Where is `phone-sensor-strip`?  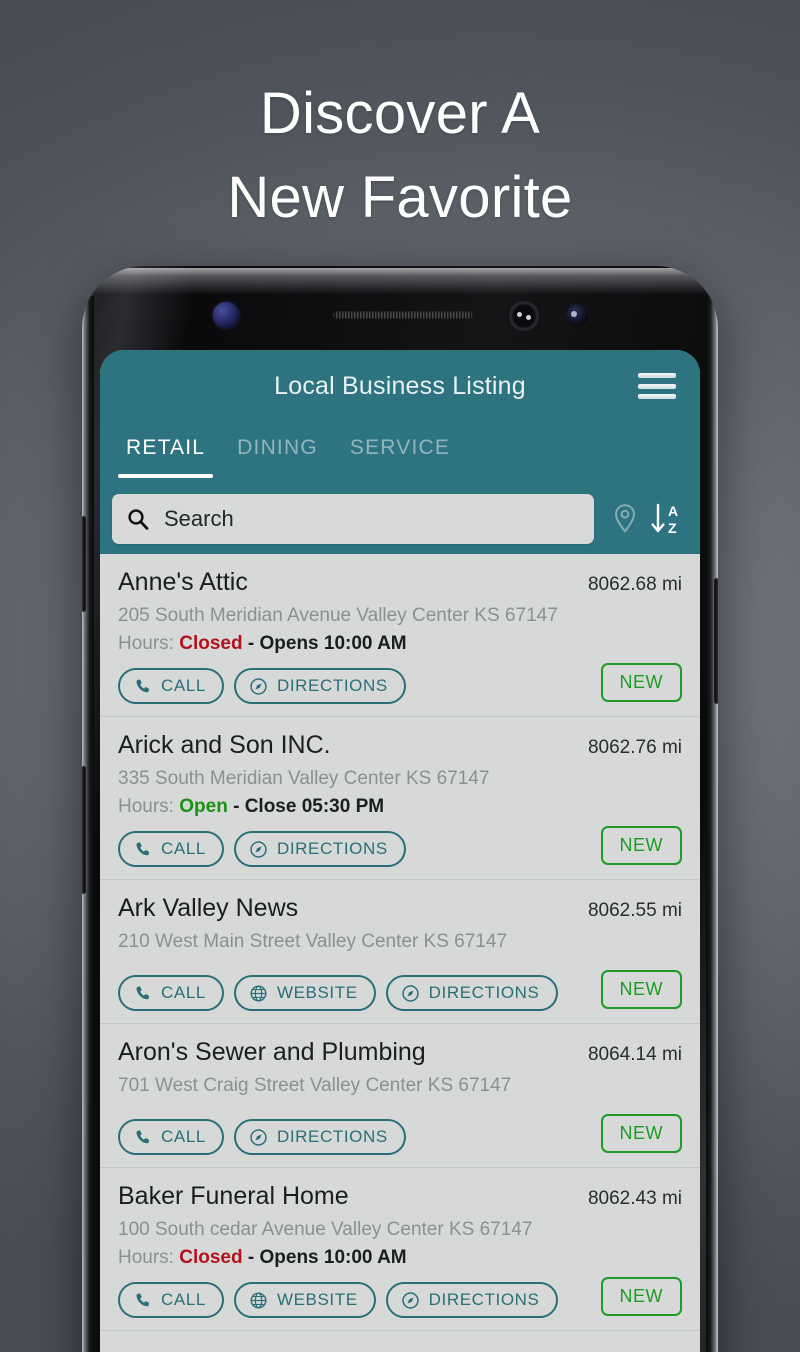
phone-sensor-strip is located at coordinates (400, 313).